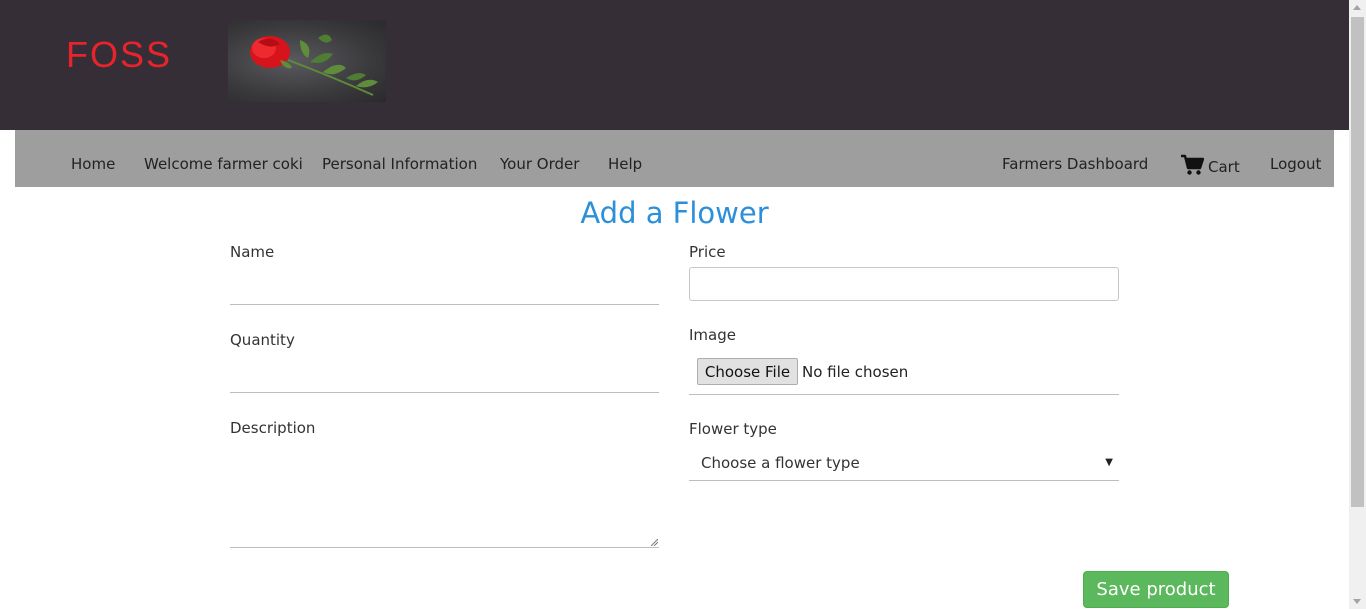 The height and width of the screenshot is (609, 1366). What do you see at coordinates (1224, 167) in the screenshot?
I see `nav-cart-label: Cart` at bounding box center [1224, 167].